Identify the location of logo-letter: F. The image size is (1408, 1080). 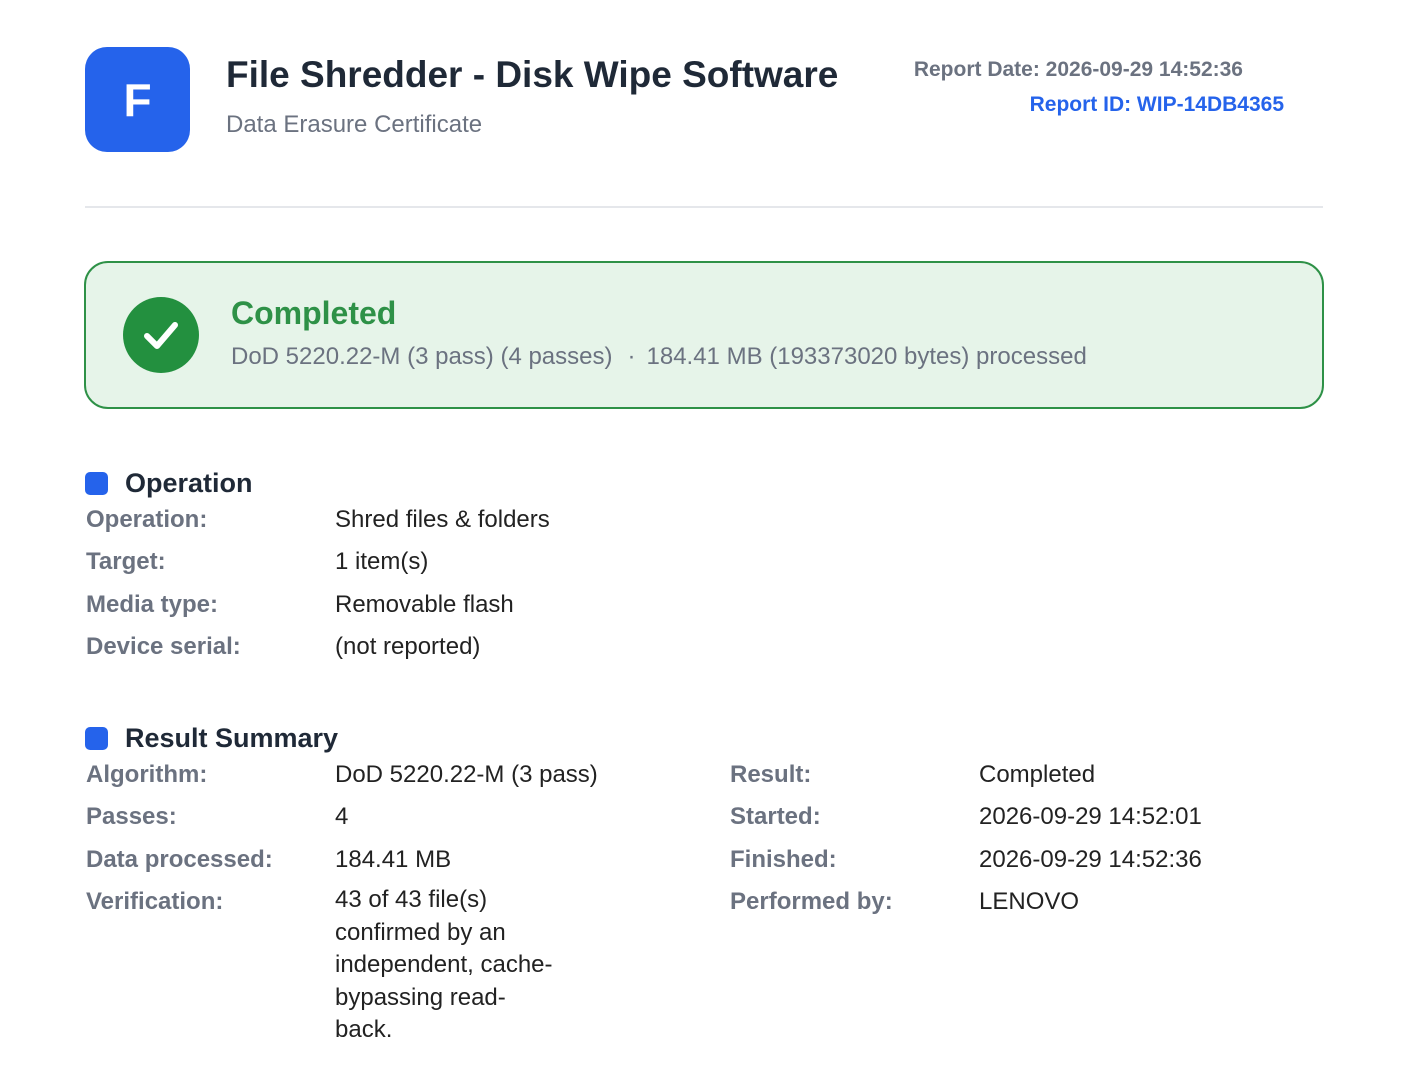
(137, 99).